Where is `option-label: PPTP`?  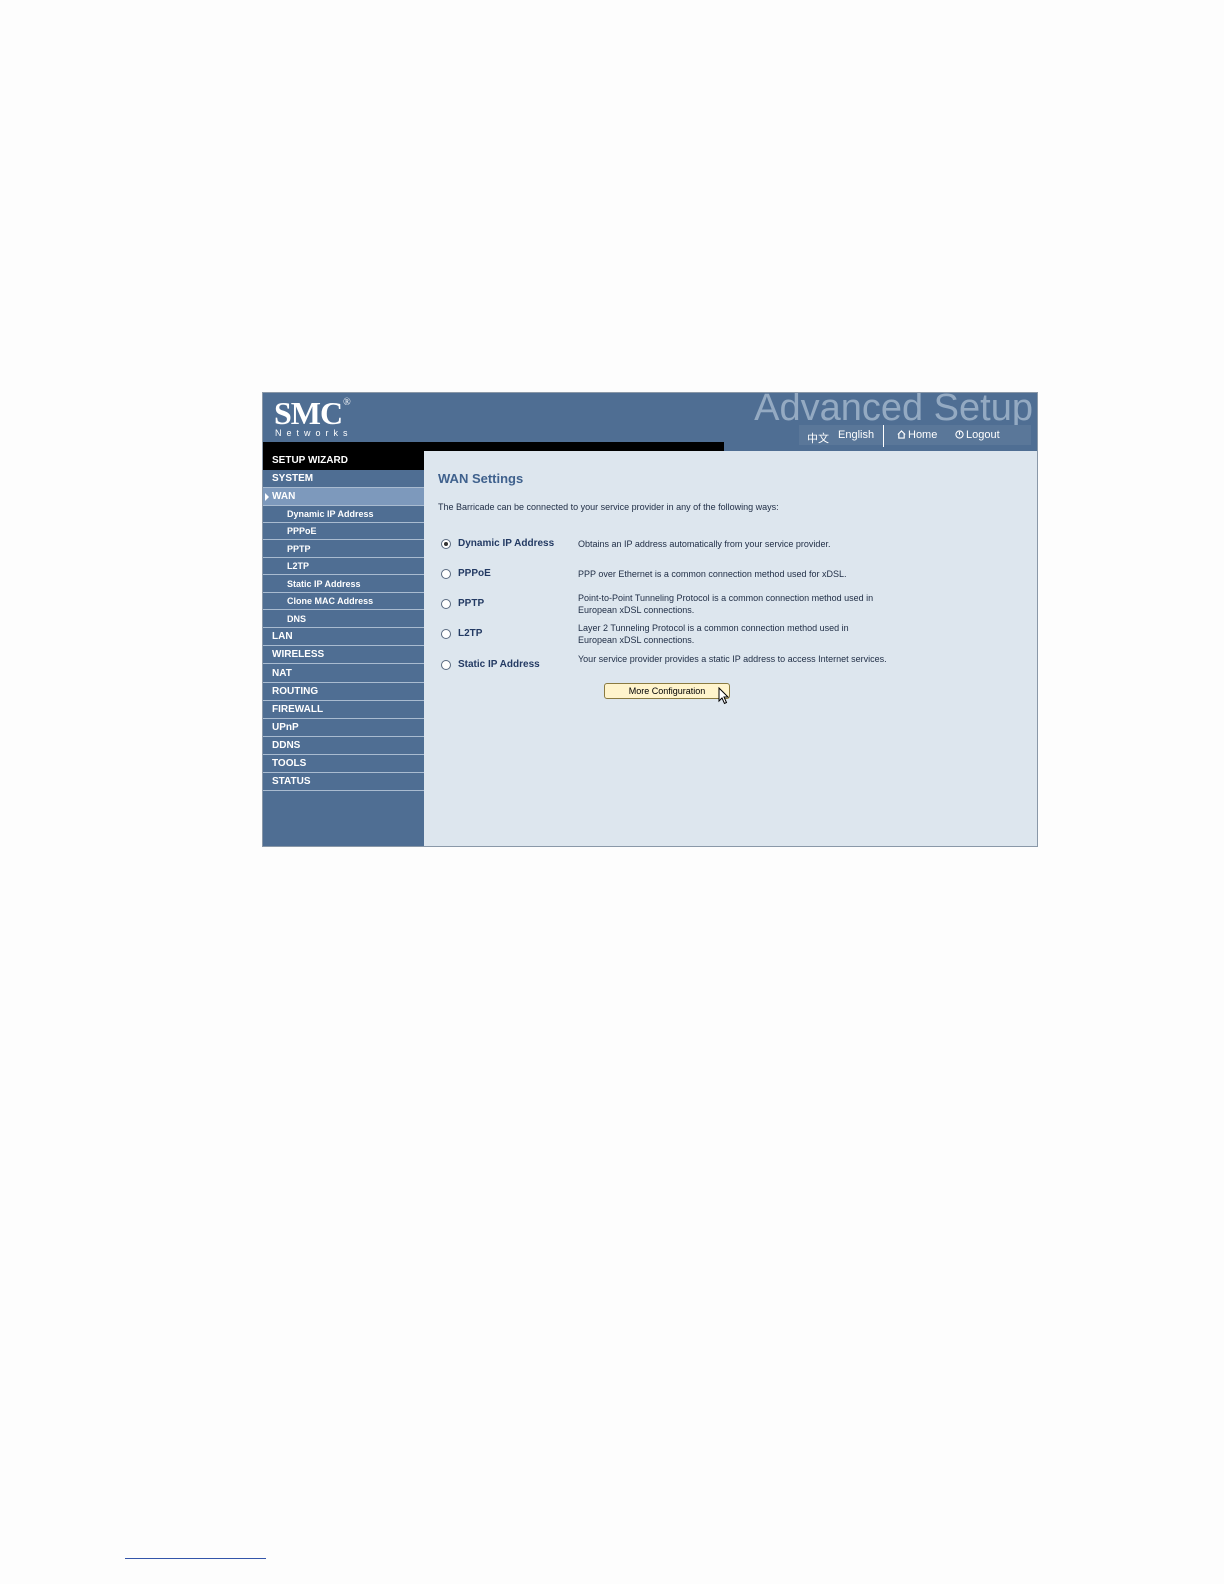
option-label: PPTP is located at coordinates (471, 603).